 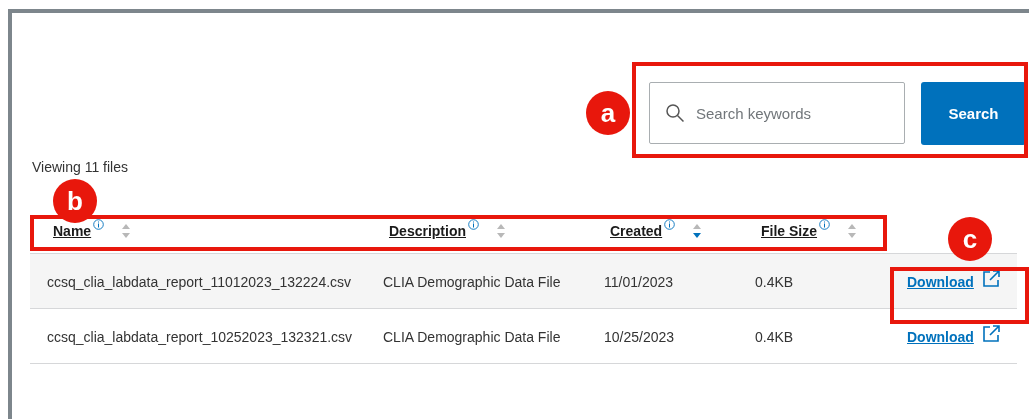 What do you see at coordinates (198, 281) in the screenshot?
I see `file-name-cell: ccsq_clia_labdata_report_11012023_132224.csv` at bounding box center [198, 281].